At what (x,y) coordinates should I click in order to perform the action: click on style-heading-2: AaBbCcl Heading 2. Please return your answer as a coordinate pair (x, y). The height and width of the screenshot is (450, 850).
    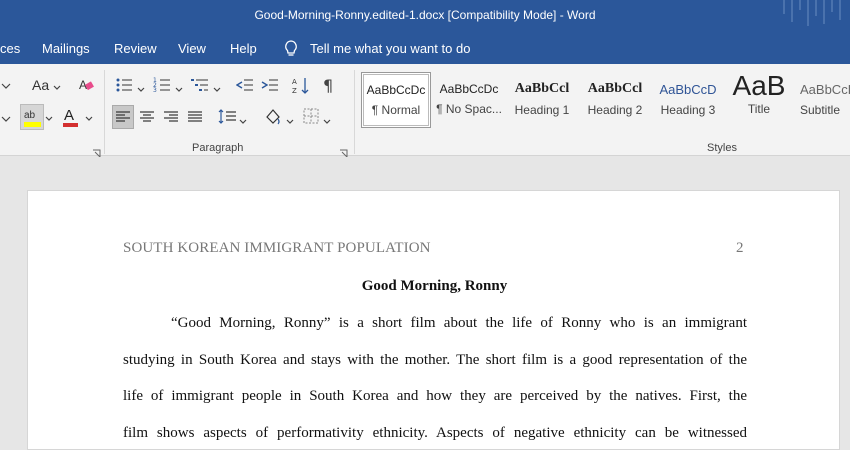
    Looking at the image, I should click on (615, 100).